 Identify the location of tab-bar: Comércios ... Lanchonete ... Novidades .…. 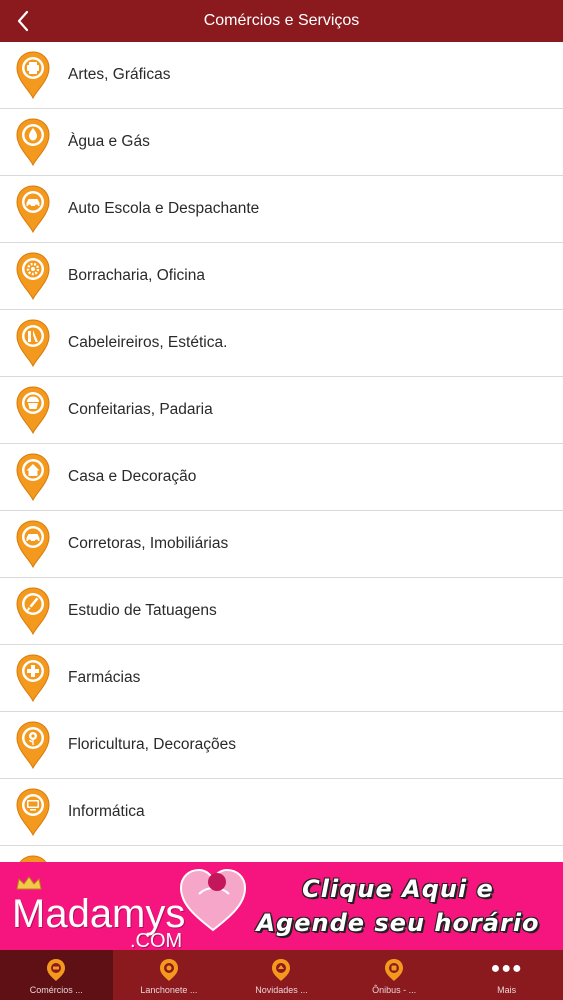
(281, 975).